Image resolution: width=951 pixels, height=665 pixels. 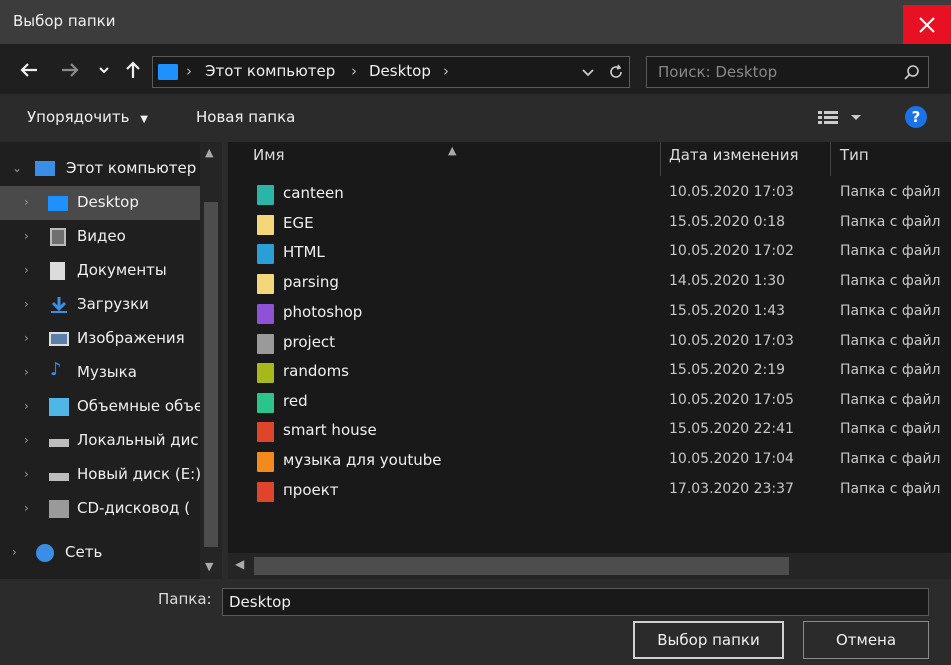 I want to click on dropdown-arrow-icon: ▼, so click(x=144, y=119).